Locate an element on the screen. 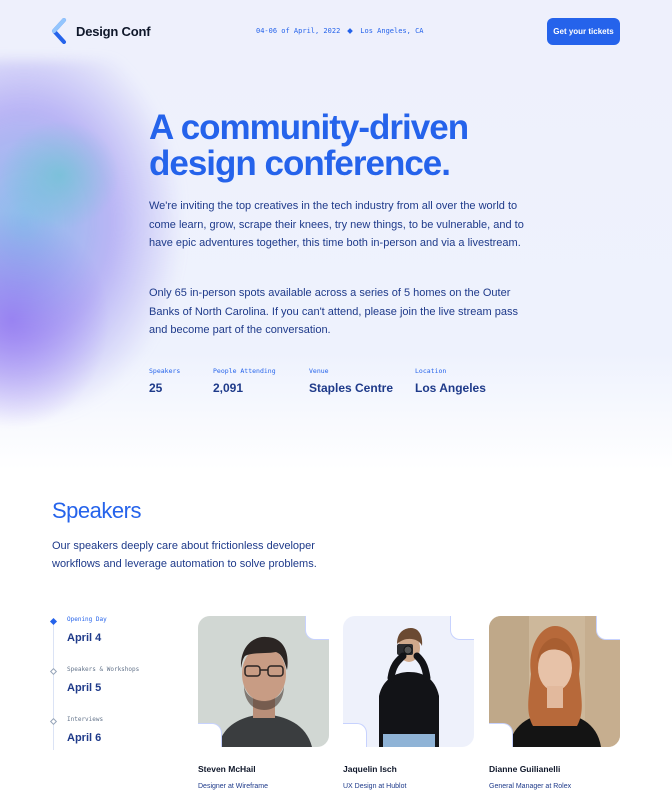 This screenshot has width=672, height=808. speakers-heading: Speakers is located at coordinates (96, 510).